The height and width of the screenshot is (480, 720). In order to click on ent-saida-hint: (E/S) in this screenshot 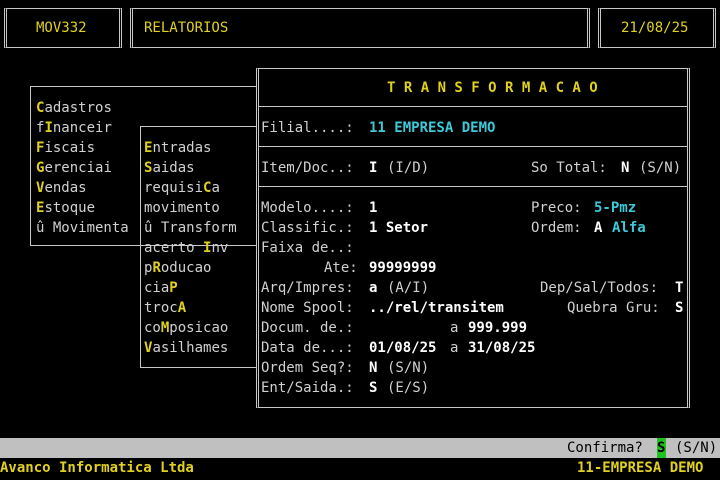, I will do `click(408, 388)`.